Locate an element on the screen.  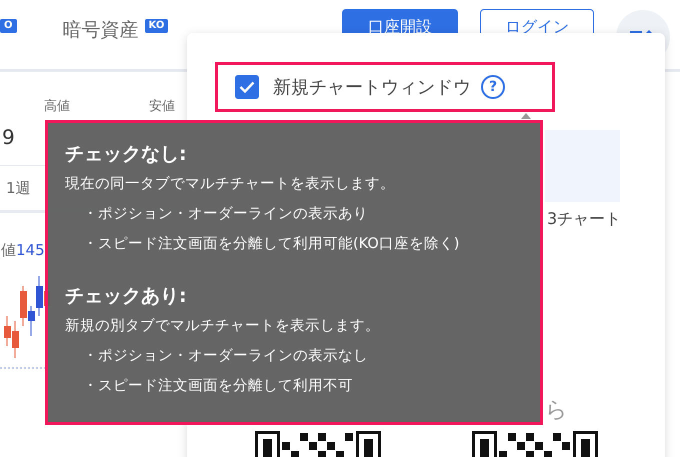
period-tab: 1週 is located at coordinates (18, 188).